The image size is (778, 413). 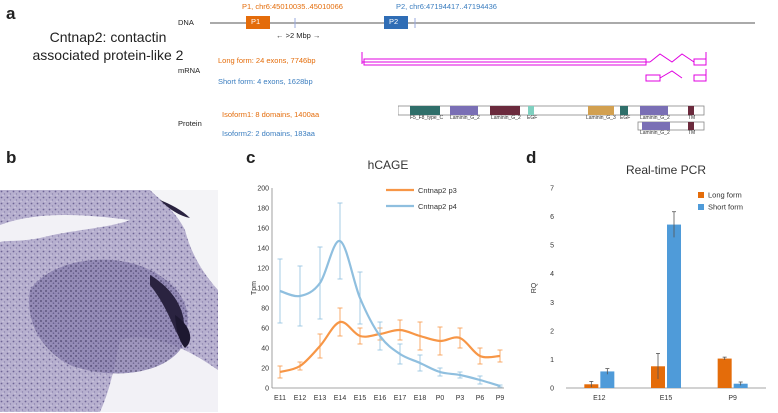 I want to click on y-tick-label: 100, so click(x=263, y=289).